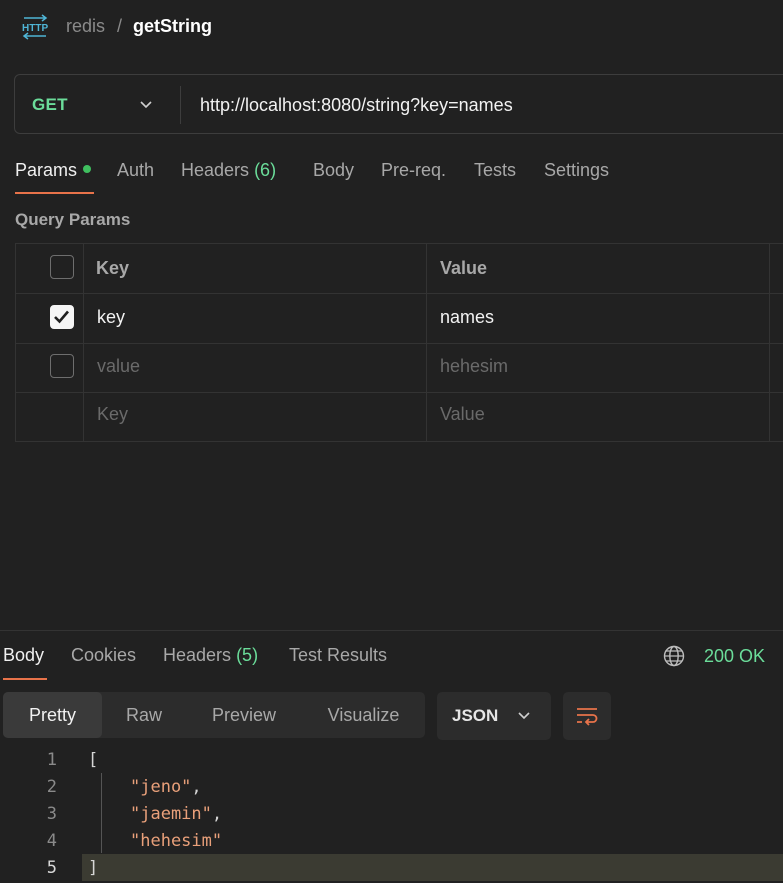  Describe the element at coordinates (474, 366) in the screenshot. I see `param-value-input: hehesim` at that location.